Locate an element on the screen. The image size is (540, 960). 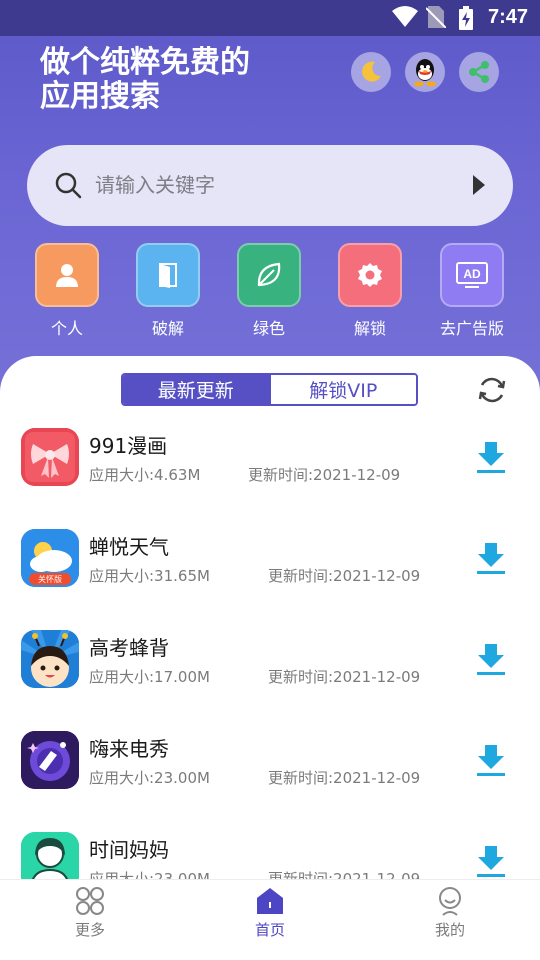
category-crack: 破解 is located at coordinates (168, 291).